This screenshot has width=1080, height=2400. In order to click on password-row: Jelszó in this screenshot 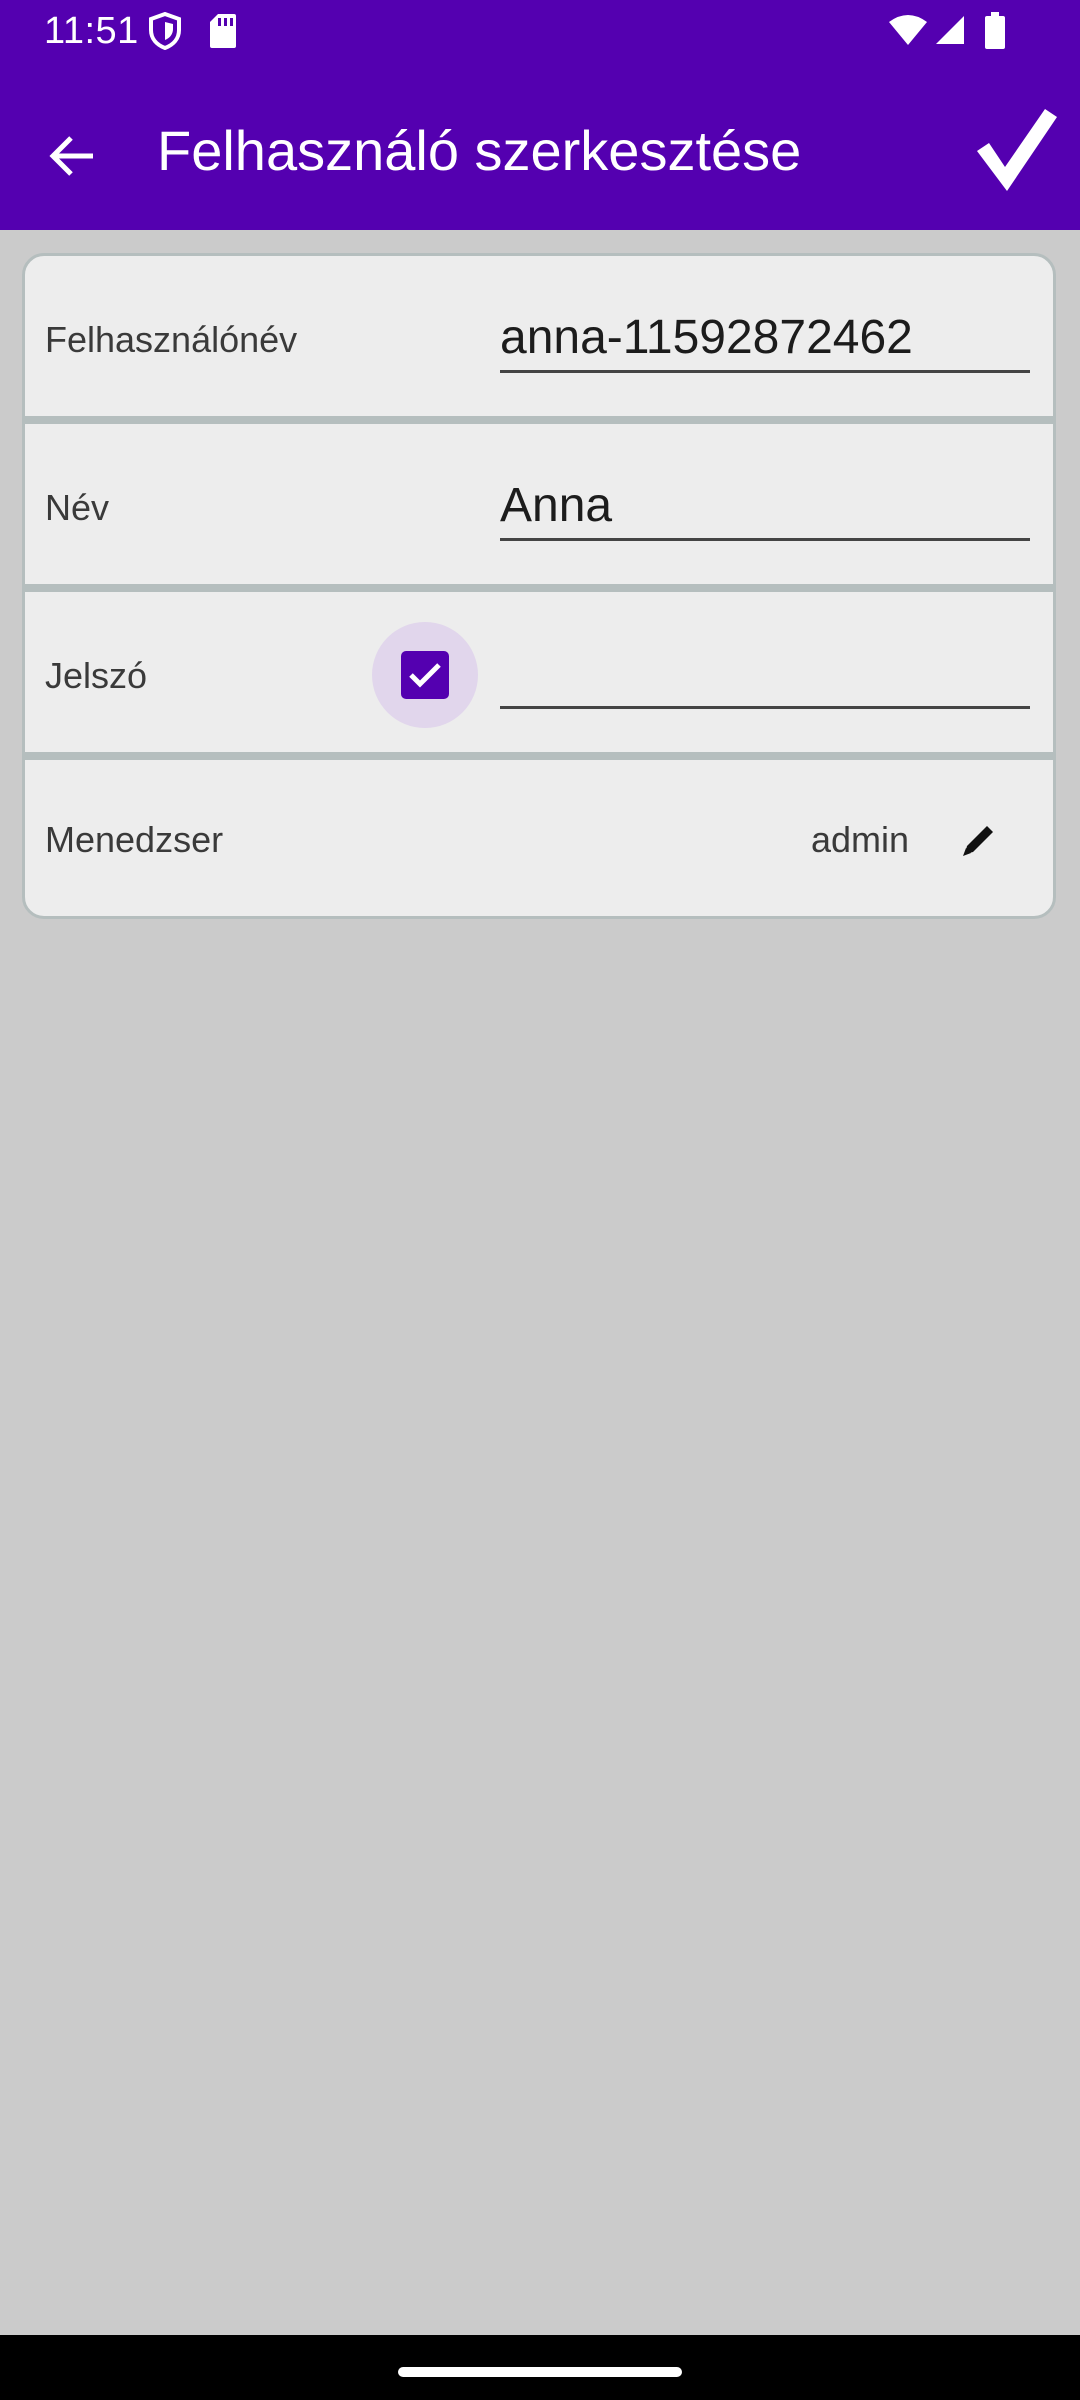, I will do `click(539, 672)`.